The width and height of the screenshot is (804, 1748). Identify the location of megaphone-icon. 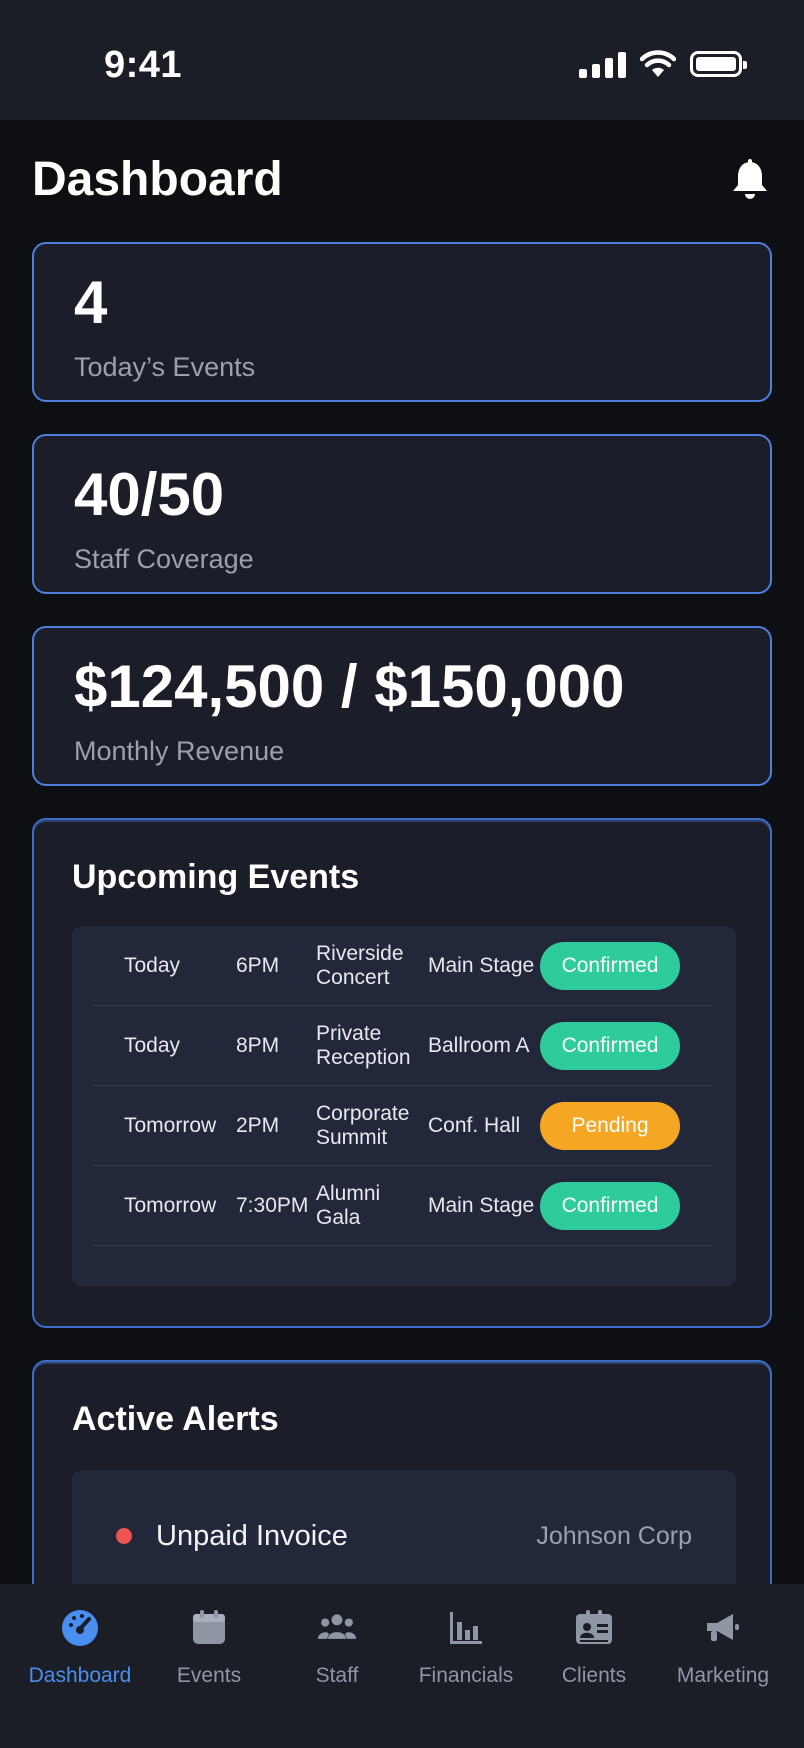
(723, 1627).